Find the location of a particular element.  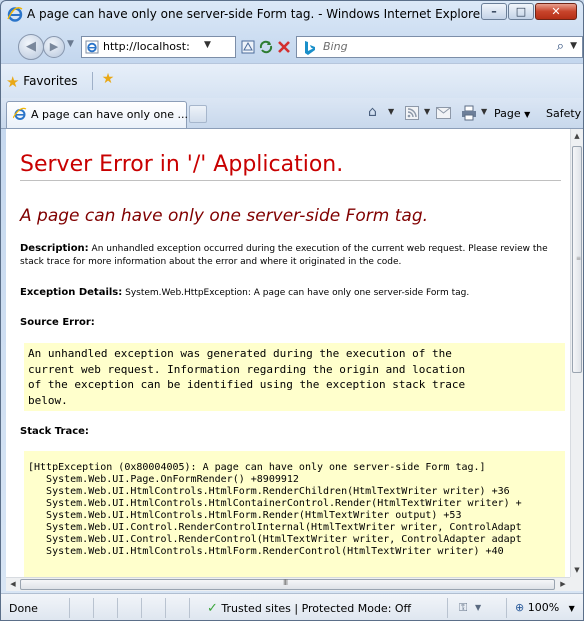

page-menu-dropdown-icon: ▼ is located at coordinates (527, 114).